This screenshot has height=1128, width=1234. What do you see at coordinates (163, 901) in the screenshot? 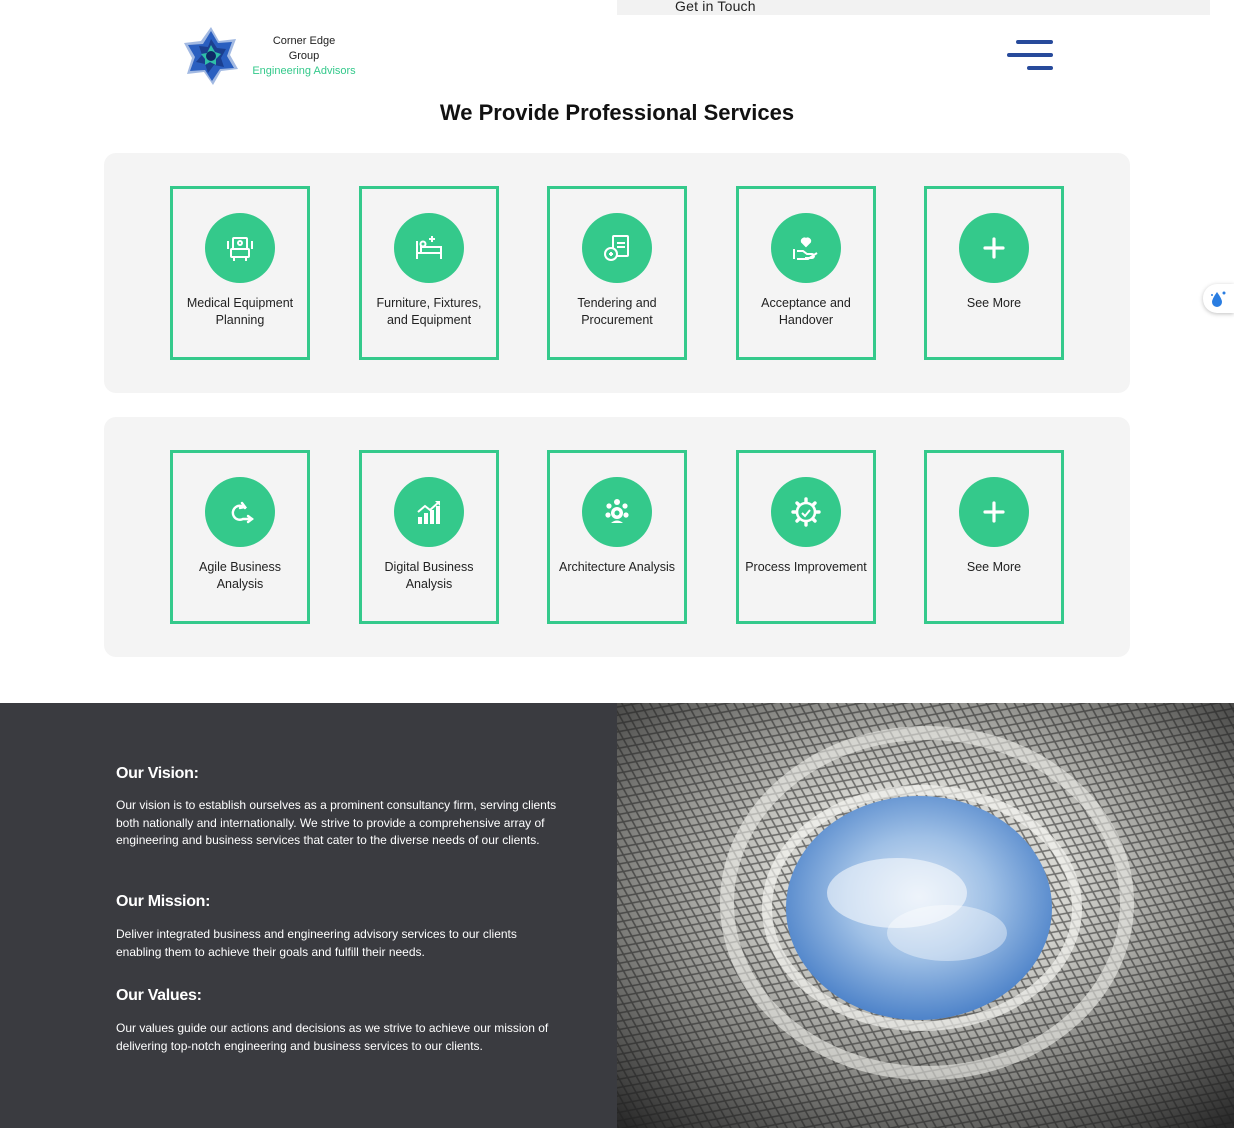
I see `mission-heading: Our Mission:` at bounding box center [163, 901].